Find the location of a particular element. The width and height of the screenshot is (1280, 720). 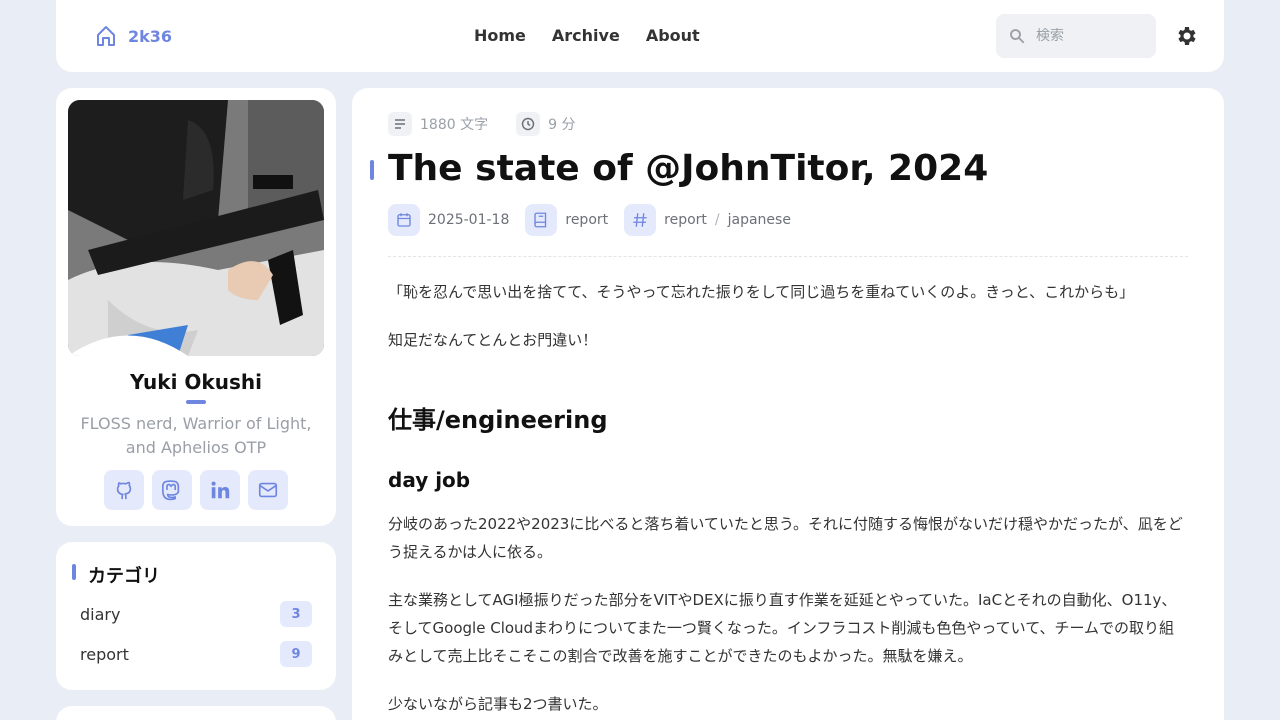

navbar: 2k36 Home Archive About is located at coordinates (640, 36).